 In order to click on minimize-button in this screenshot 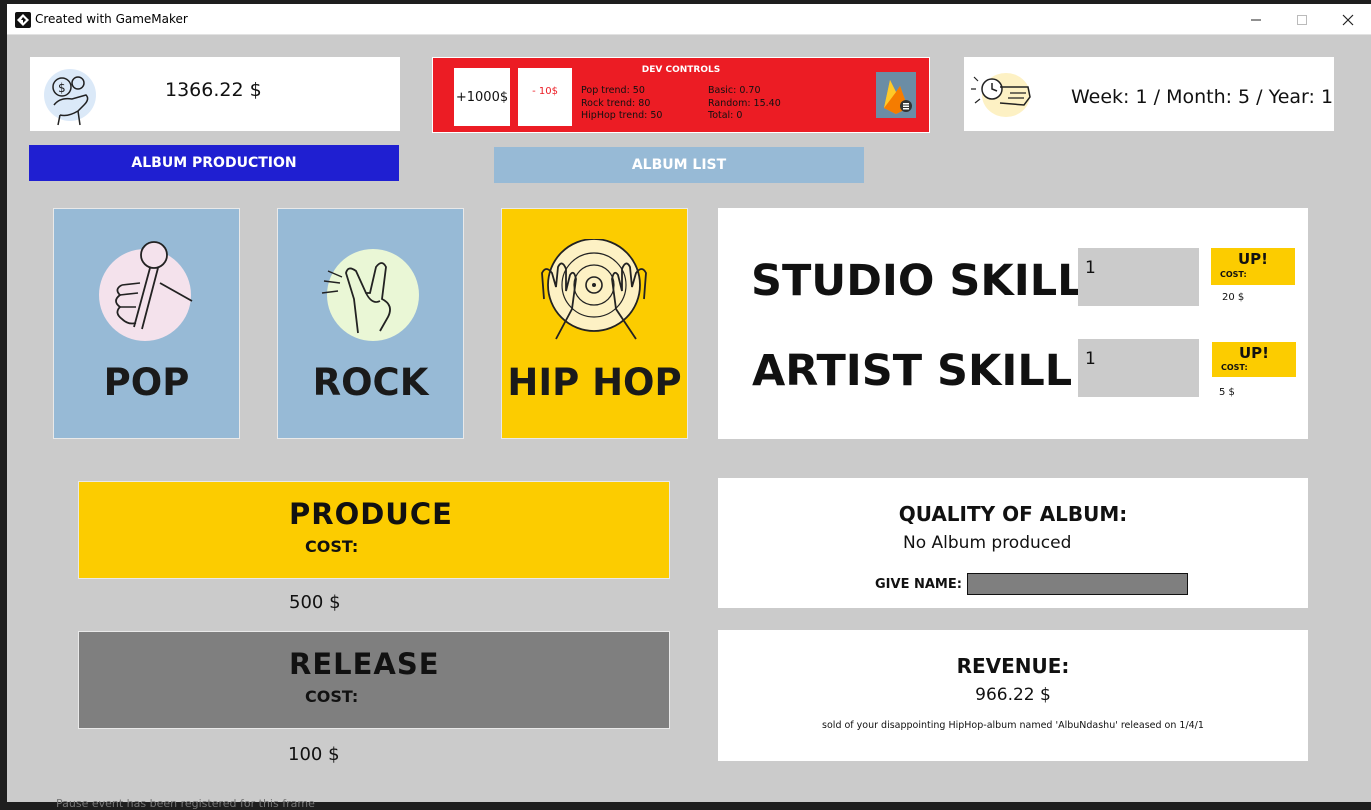, I will do `click(1256, 19)`.